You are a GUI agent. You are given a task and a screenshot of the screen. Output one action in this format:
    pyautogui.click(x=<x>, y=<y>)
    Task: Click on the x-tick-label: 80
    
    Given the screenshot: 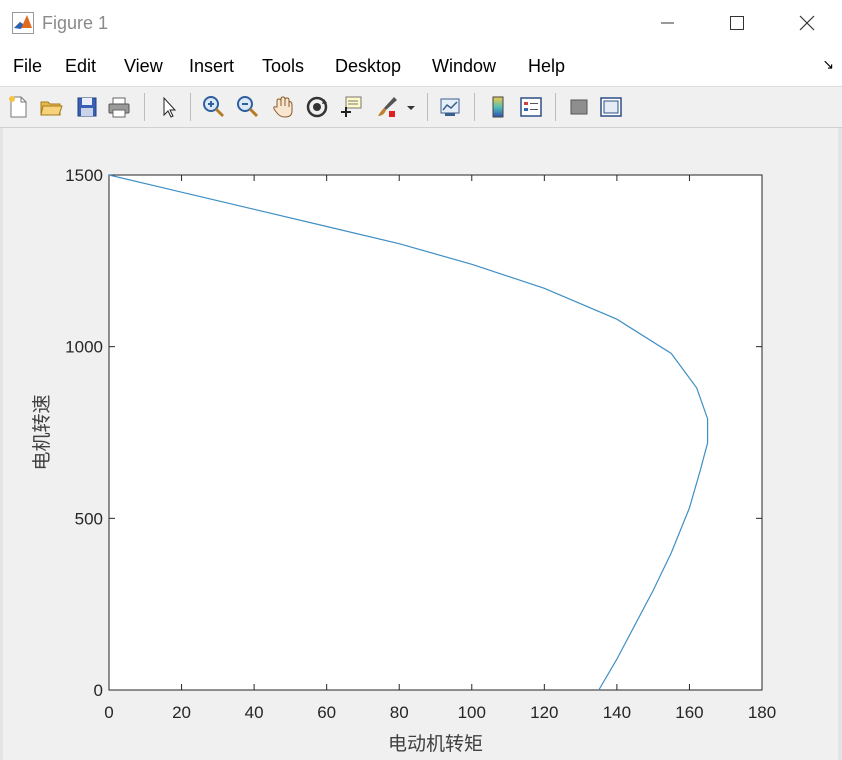 What is the action you would take?
    pyautogui.click(x=399, y=712)
    